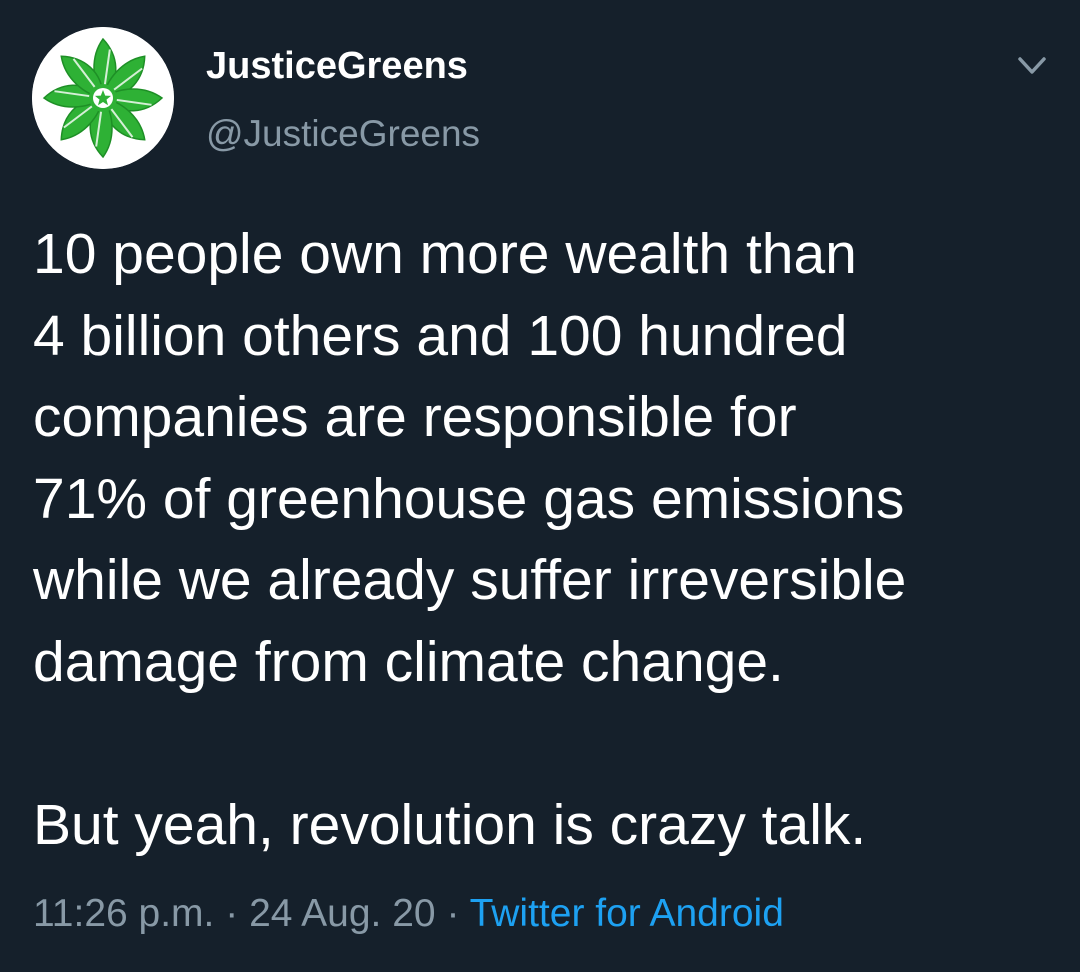 The image size is (1080, 972). Describe the element at coordinates (337, 66) in the screenshot. I see `display-name: JusticeGreens` at that location.